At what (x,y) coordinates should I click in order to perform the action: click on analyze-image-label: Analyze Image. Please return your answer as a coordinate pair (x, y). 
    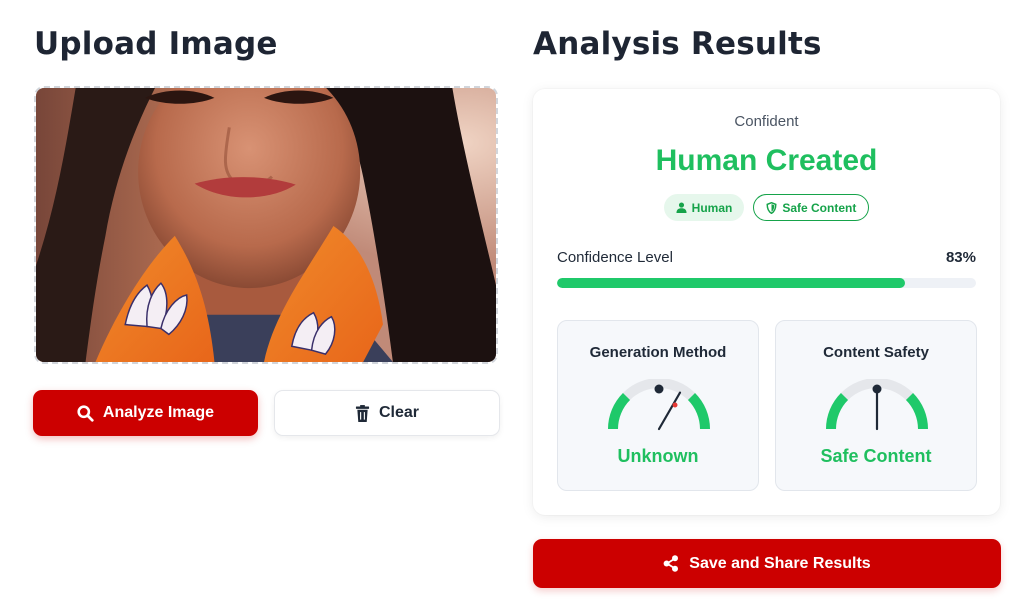
    Looking at the image, I should click on (158, 412).